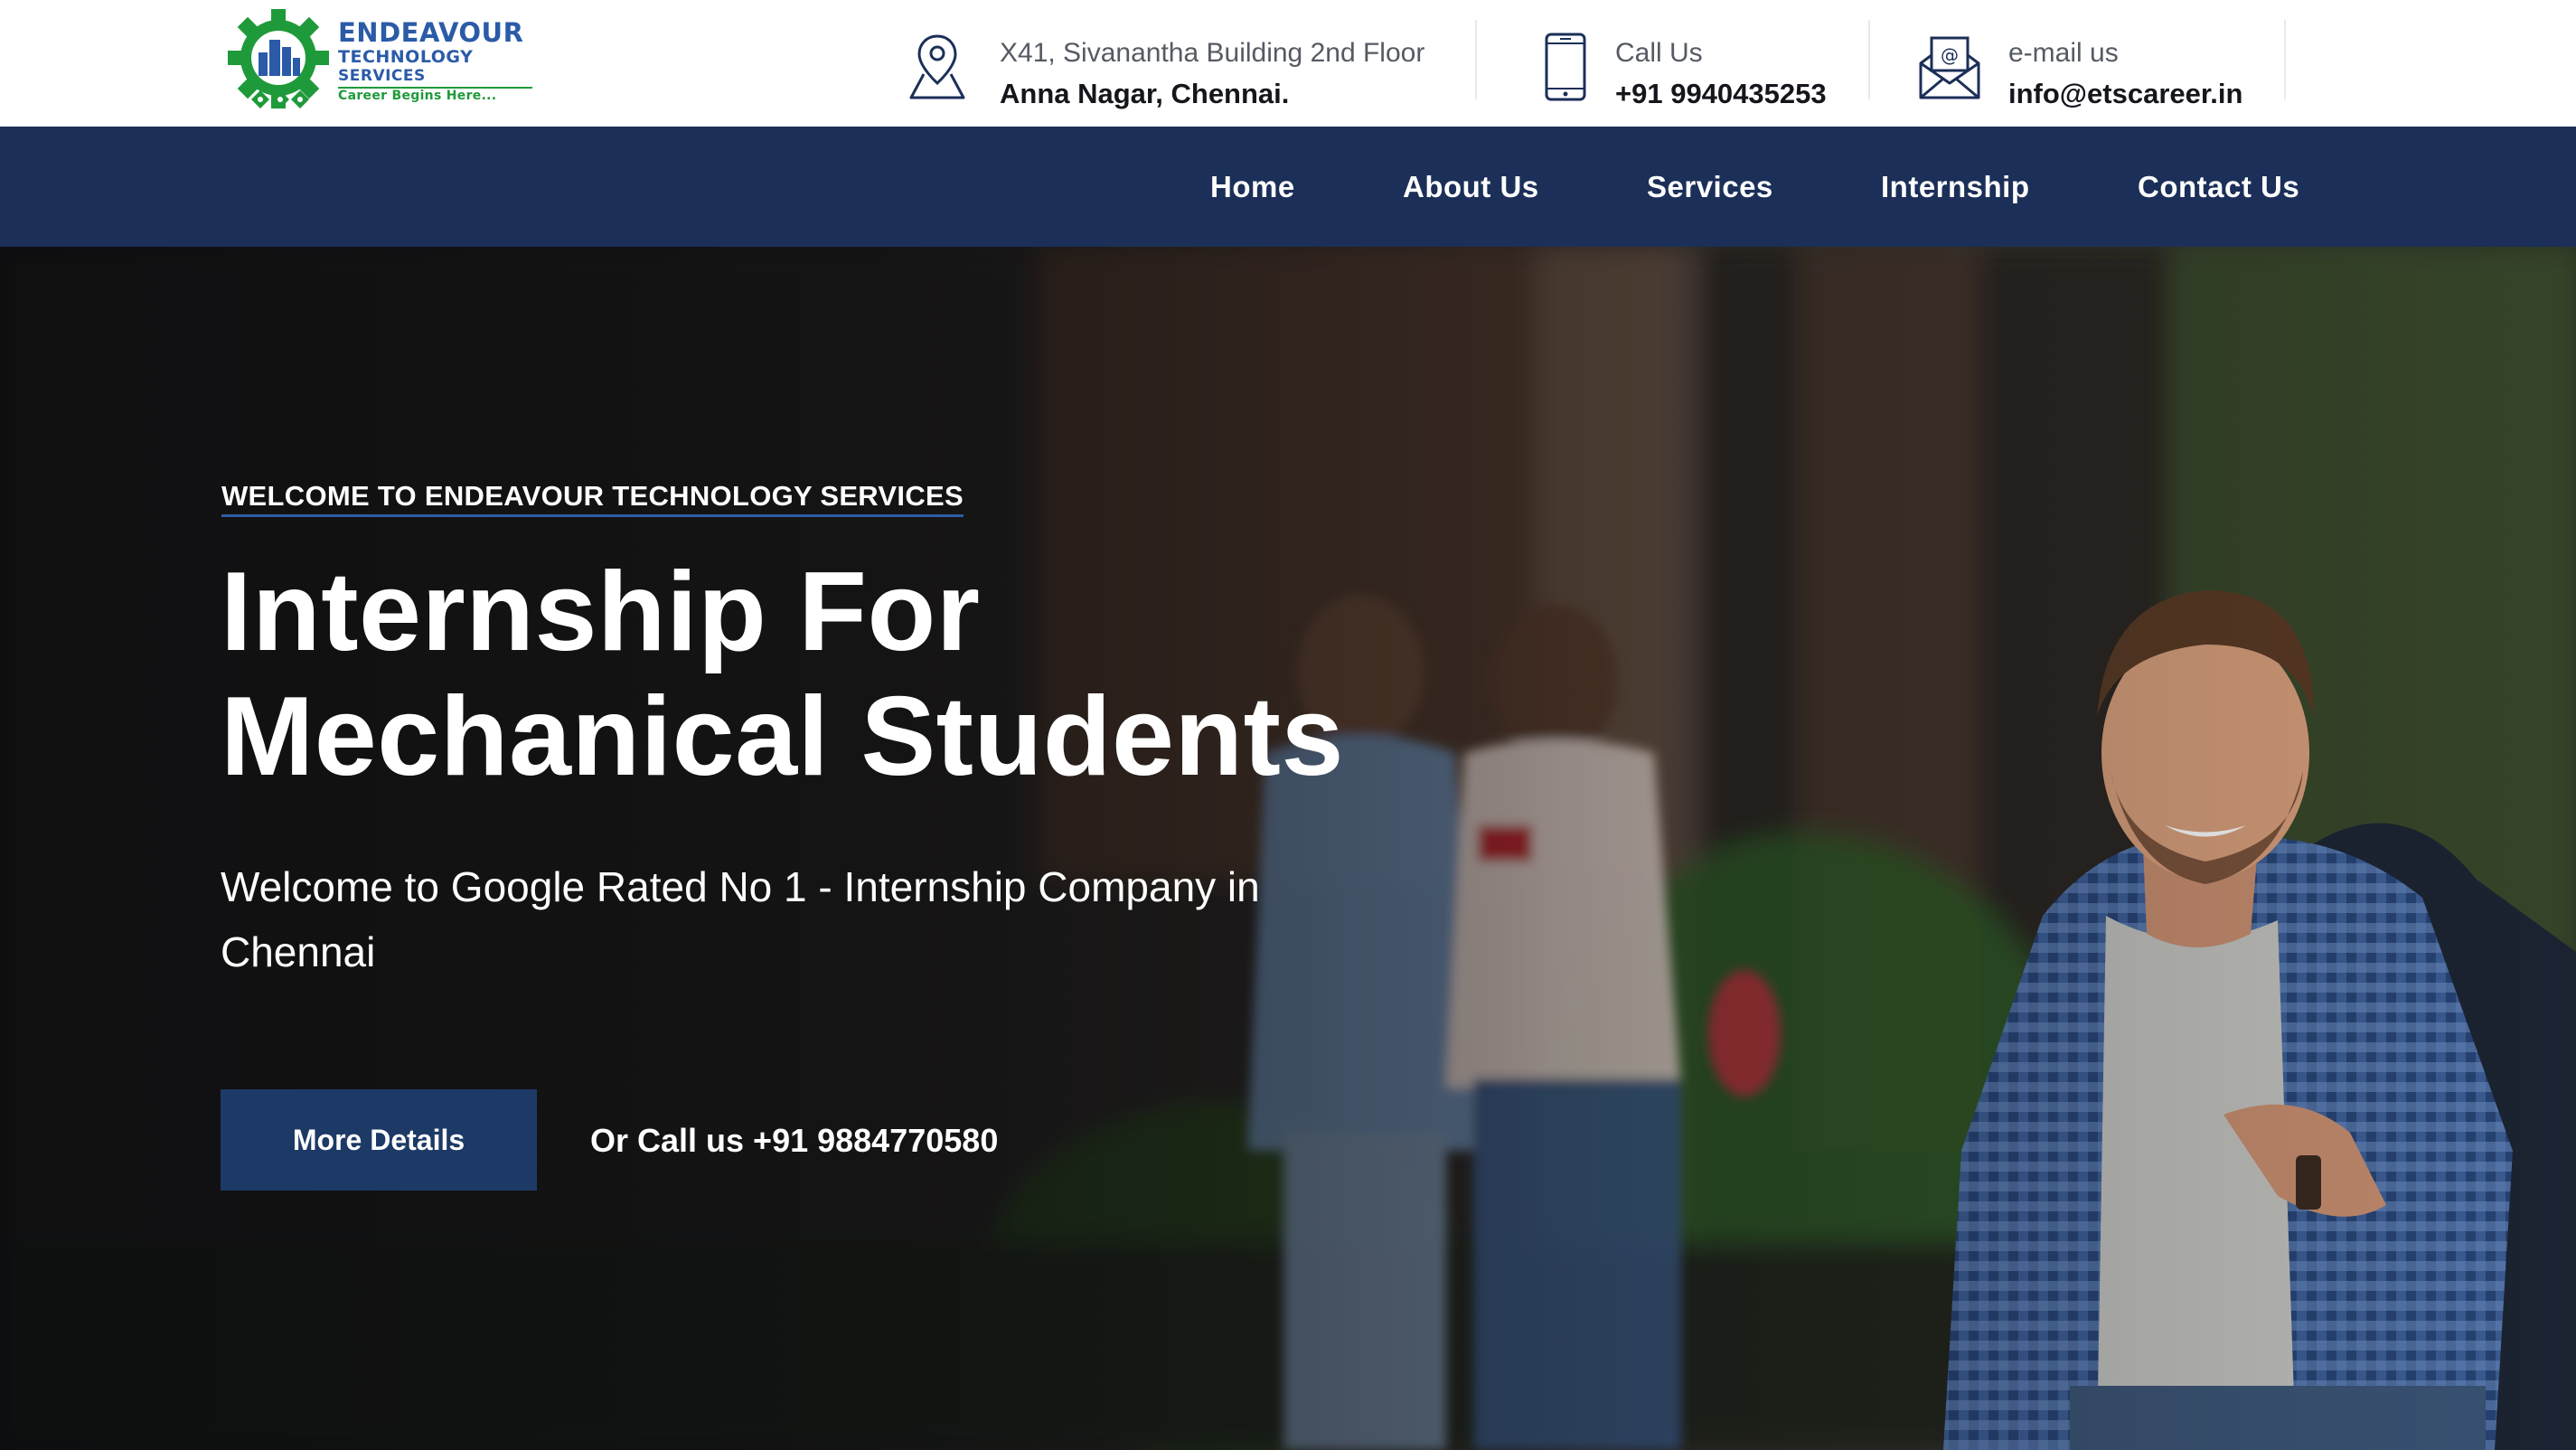  I want to click on address-line2: Anna Nagar, Chennai., so click(1145, 94).